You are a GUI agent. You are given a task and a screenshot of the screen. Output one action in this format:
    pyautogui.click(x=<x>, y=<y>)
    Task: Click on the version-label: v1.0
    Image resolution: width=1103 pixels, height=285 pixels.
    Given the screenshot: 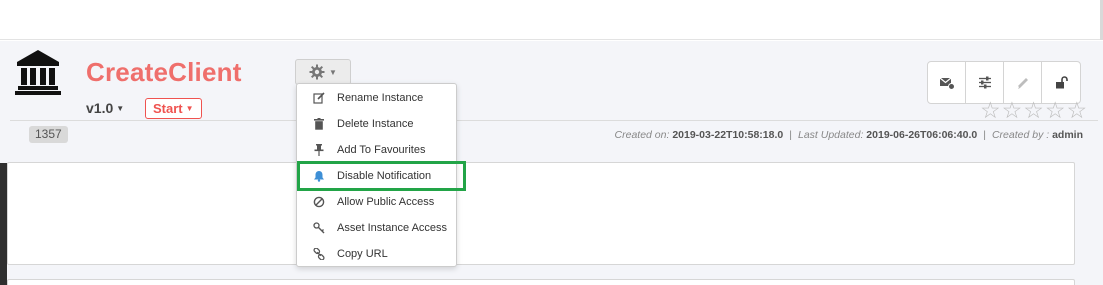 What is the action you would take?
    pyautogui.click(x=100, y=108)
    